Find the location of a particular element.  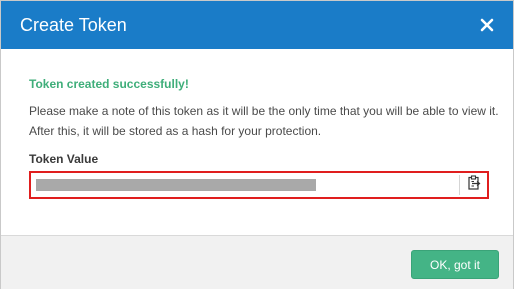

dialog-title: Create Token is located at coordinates (73, 25).